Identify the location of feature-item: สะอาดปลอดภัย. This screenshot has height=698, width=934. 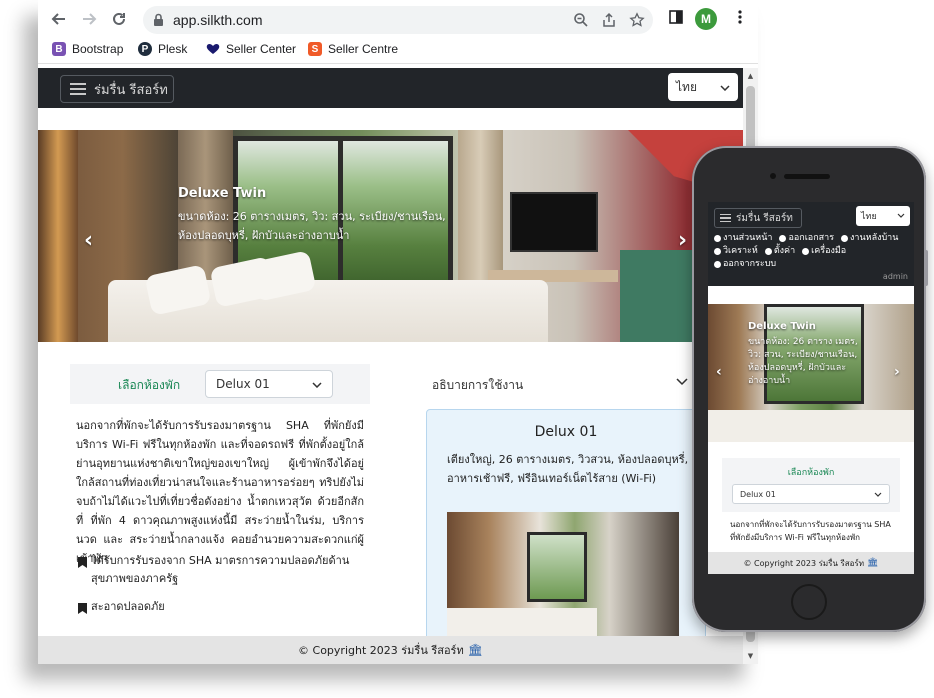
(223, 609).